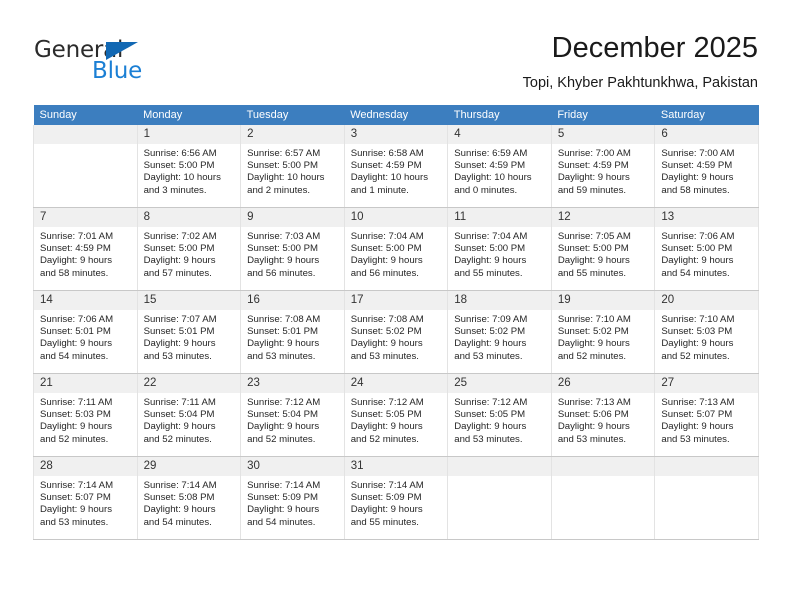 The image size is (792, 612). What do you see at coordinates (85, 466) in the screenshot?
I see `day-number: 28` at bounding box center [85, 466].